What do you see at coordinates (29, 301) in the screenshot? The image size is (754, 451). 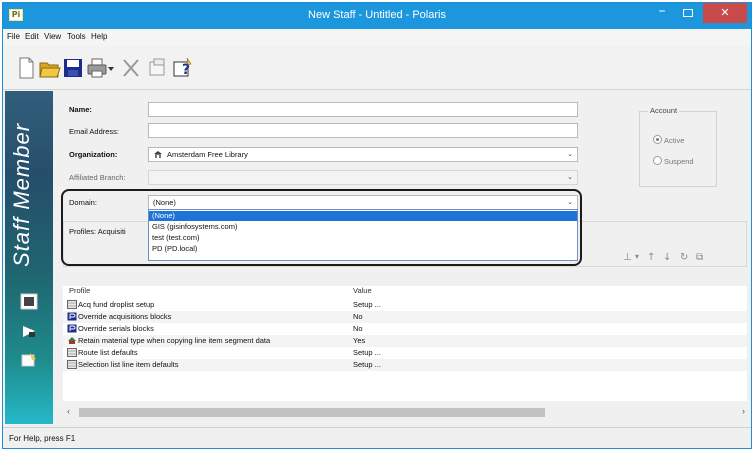 I see `sidebar-general-view-icon` at bounding box center [29, 301].